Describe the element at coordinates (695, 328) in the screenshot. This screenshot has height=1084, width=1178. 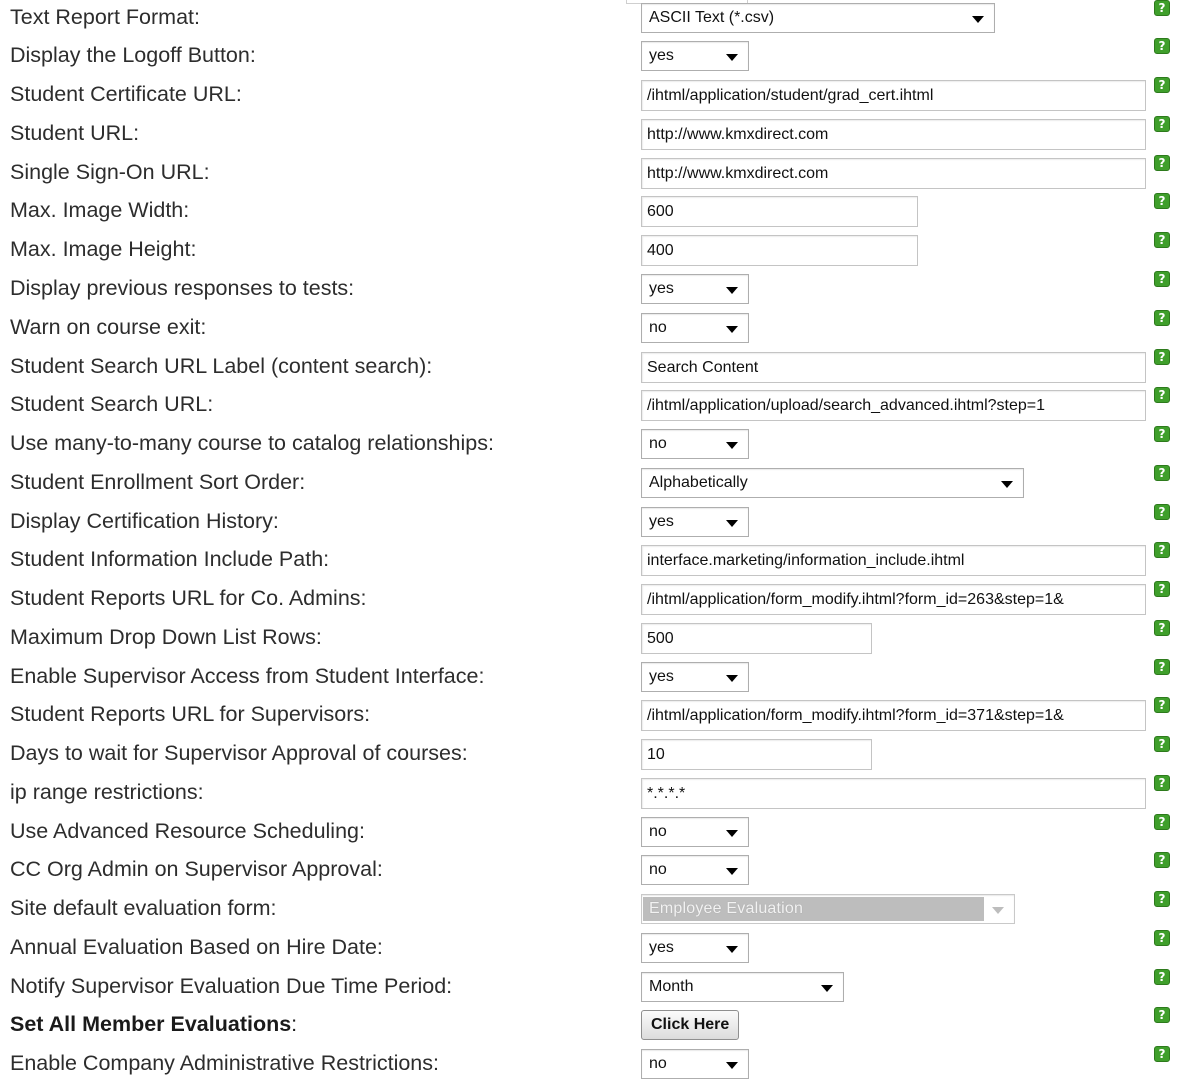
I see `warn-on-course-exit-select: no` at that location.